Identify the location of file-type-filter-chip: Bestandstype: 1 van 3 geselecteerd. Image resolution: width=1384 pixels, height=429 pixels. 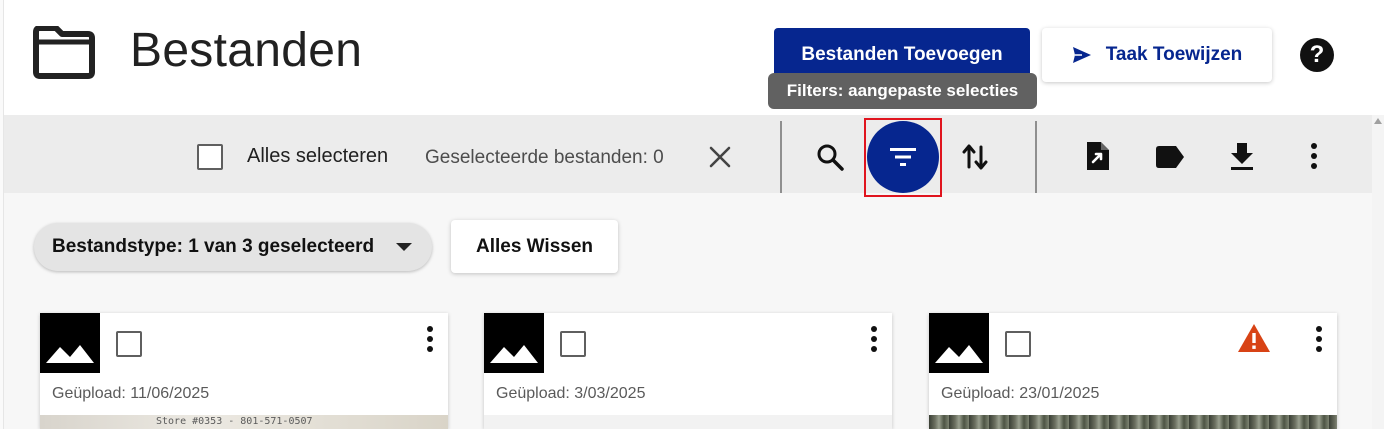
(233, 247).